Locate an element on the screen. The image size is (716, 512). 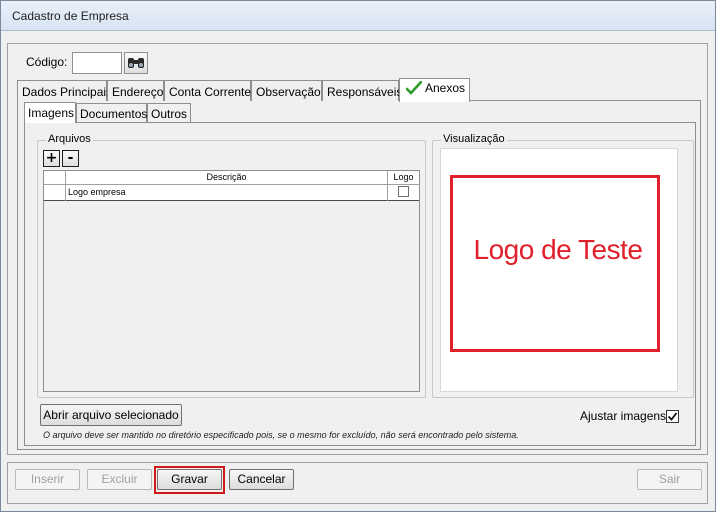
window-title: Cadastro de Empresa is located at coordinates (70, 16).